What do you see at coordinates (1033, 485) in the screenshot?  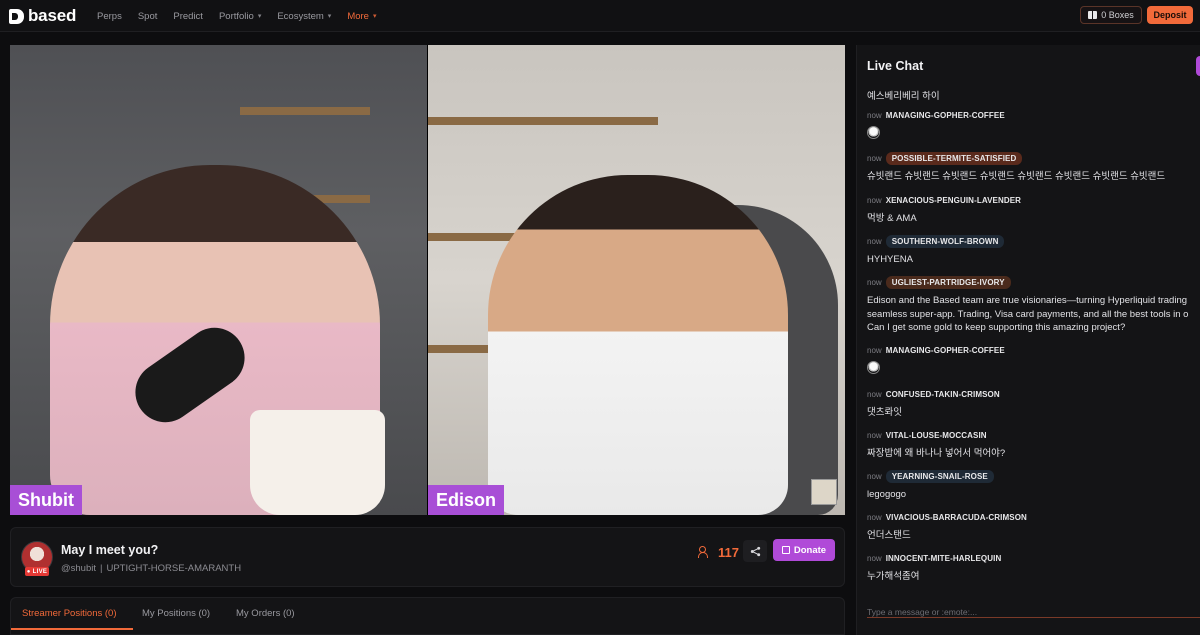 I see `chat-message: now YEARNING-SNAIL-ROSE legogogo` at bounding box center [1033, 485].